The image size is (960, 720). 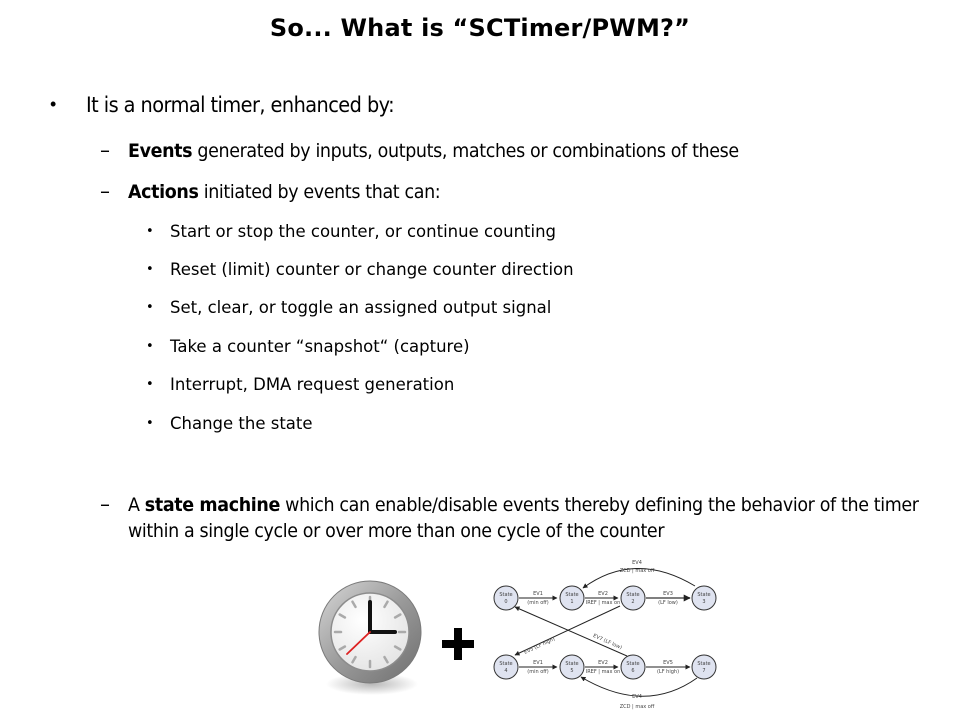 I want to click on state-node: State 7, so click(x=704, y=667).